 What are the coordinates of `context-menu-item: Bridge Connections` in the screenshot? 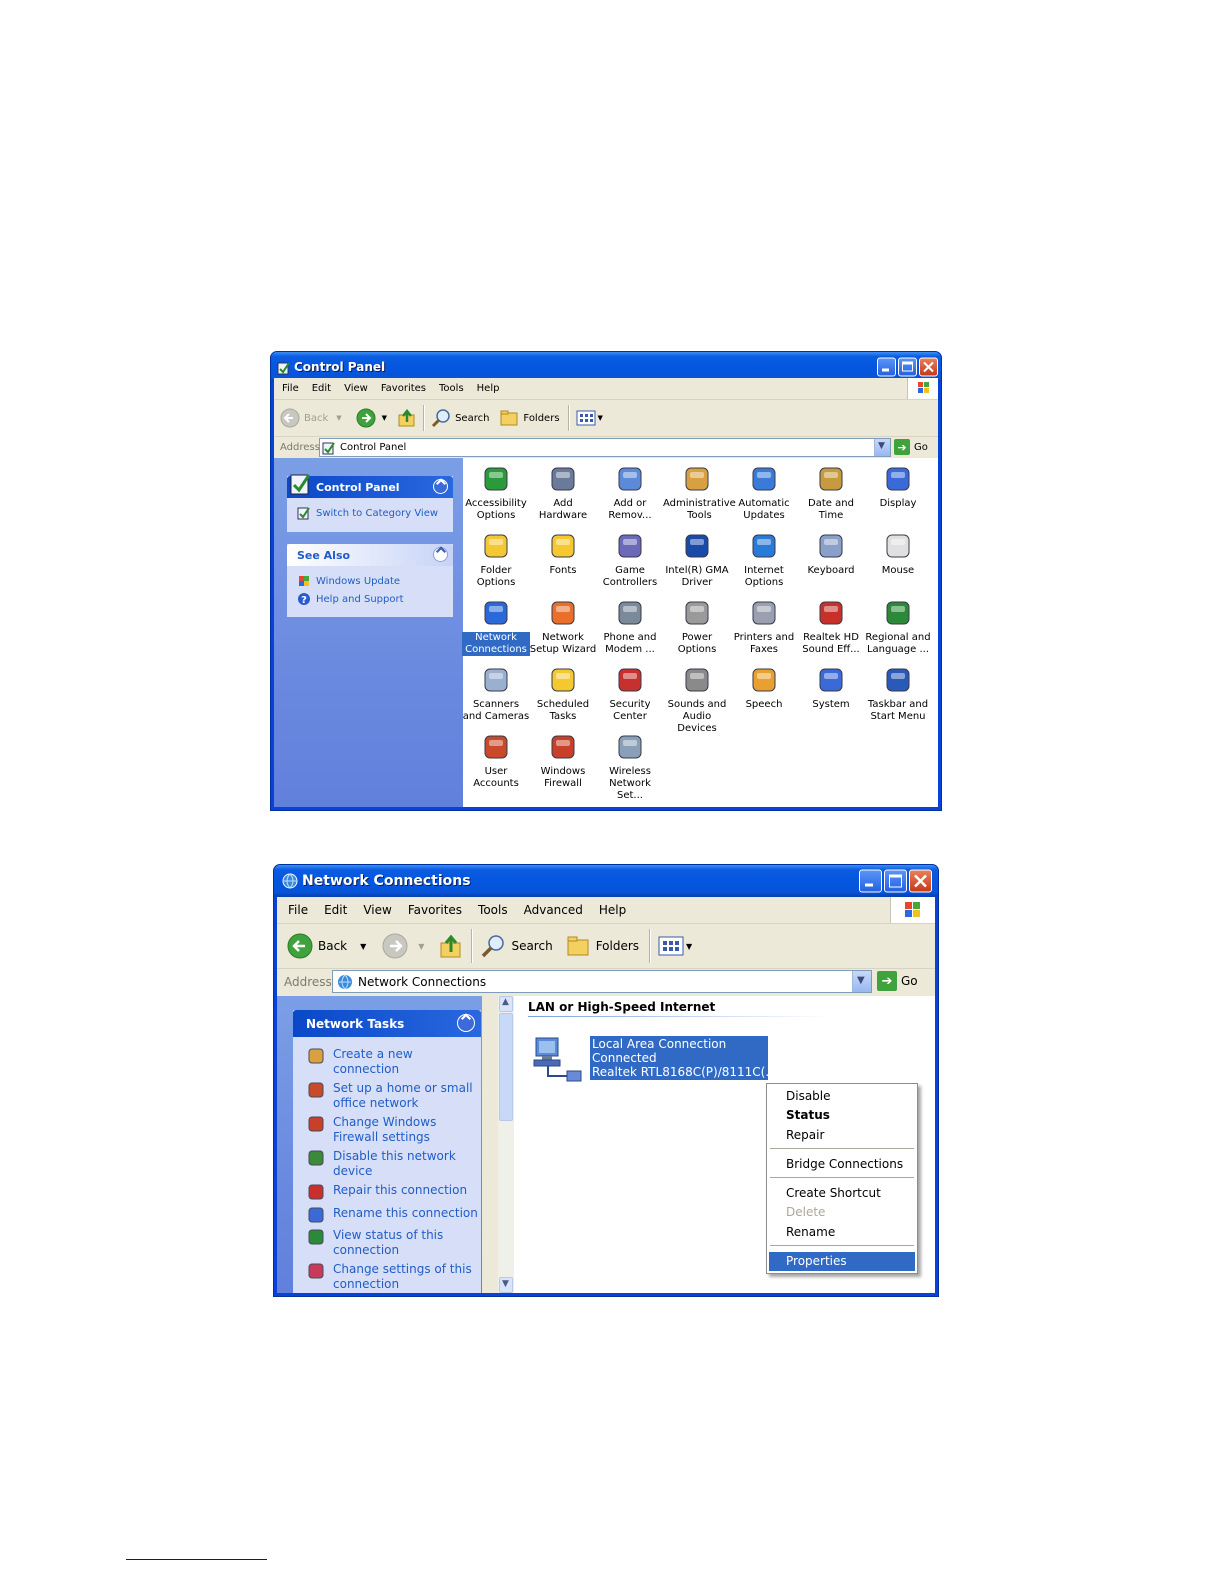 It's located at (842, 1164).